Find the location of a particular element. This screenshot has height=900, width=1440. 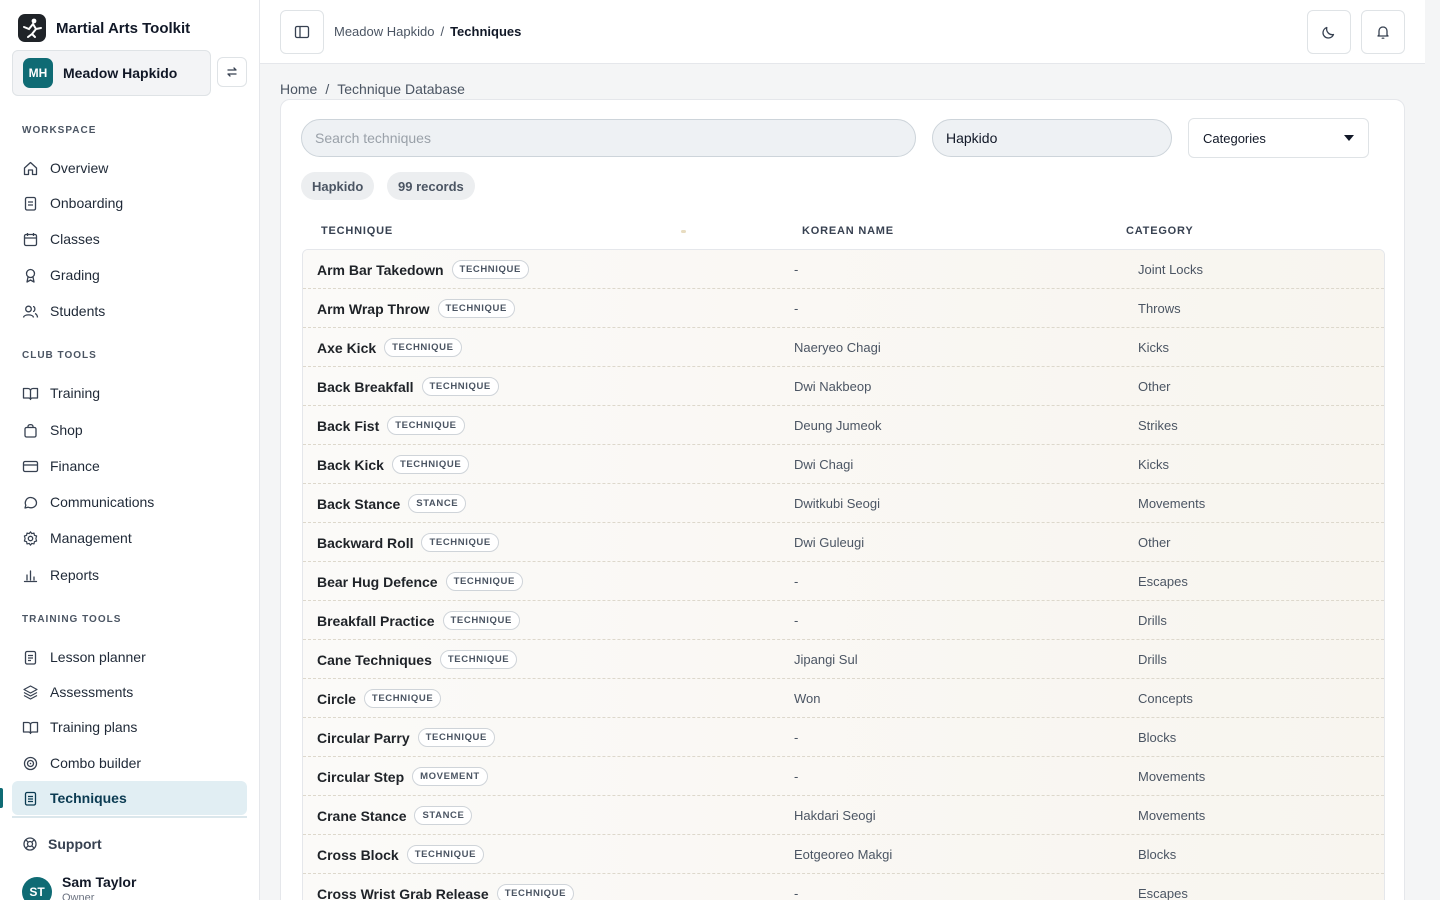

sidebar-item-techniques: Techniques is located at coordinates (129, 798).